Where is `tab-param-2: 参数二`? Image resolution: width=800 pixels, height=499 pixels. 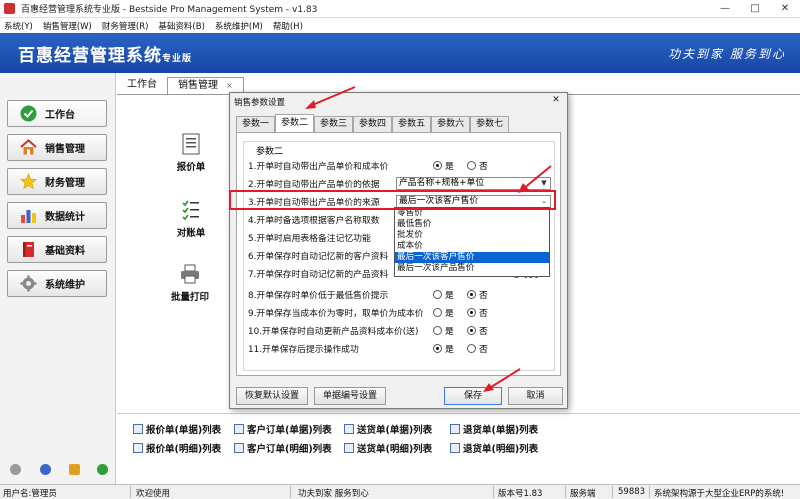 tab-param-2: 参数二 is located at coordinates (295, 123).